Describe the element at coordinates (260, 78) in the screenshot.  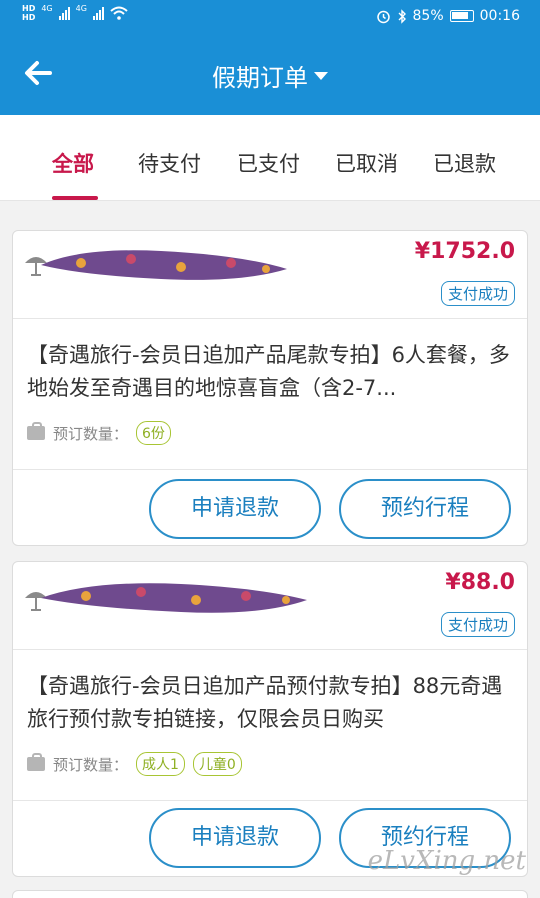
I see `page-title: 假期订单` at that location.